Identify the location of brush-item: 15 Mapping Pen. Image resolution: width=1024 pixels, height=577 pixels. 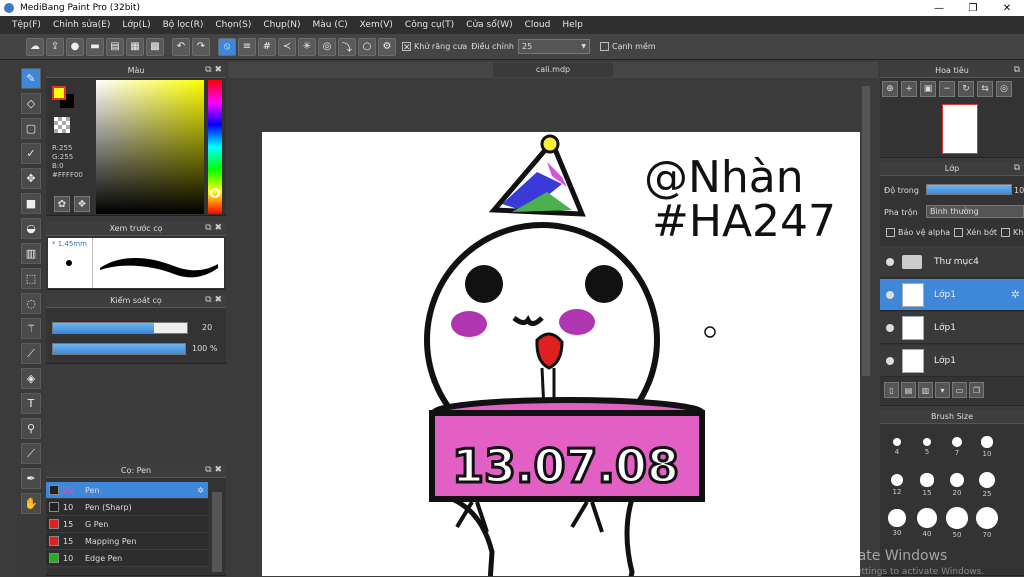
(127, 541).